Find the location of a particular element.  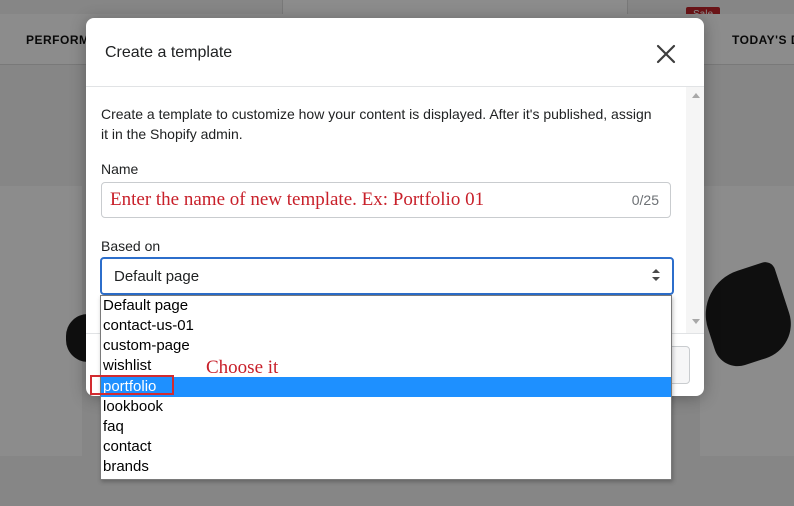

choose-it-annotation: Choose it is located at coordinates (242, 367).